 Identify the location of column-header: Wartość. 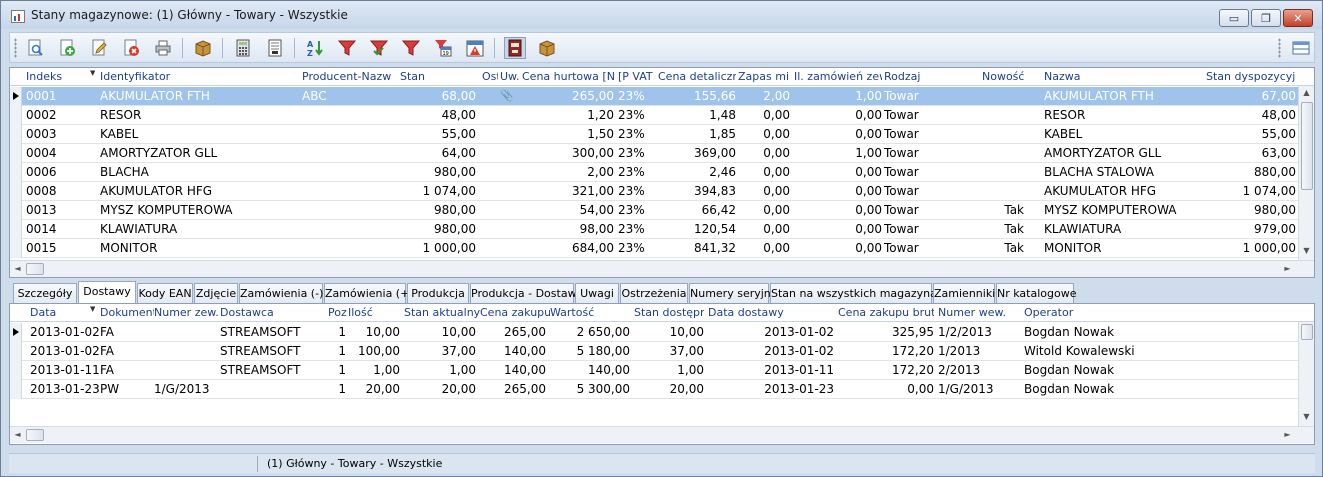
(590, 312).